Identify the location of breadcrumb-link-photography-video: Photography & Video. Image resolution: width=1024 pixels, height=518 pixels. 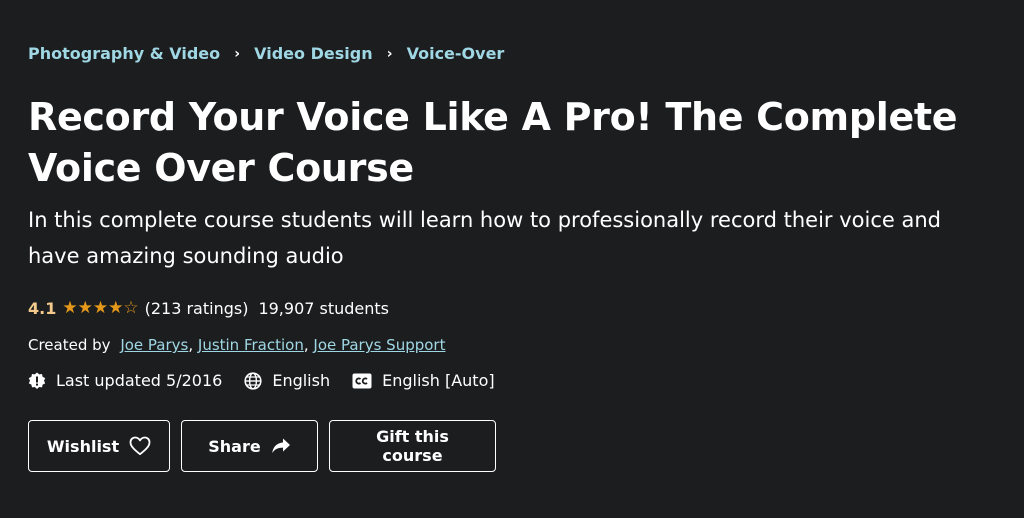
(124, 53).